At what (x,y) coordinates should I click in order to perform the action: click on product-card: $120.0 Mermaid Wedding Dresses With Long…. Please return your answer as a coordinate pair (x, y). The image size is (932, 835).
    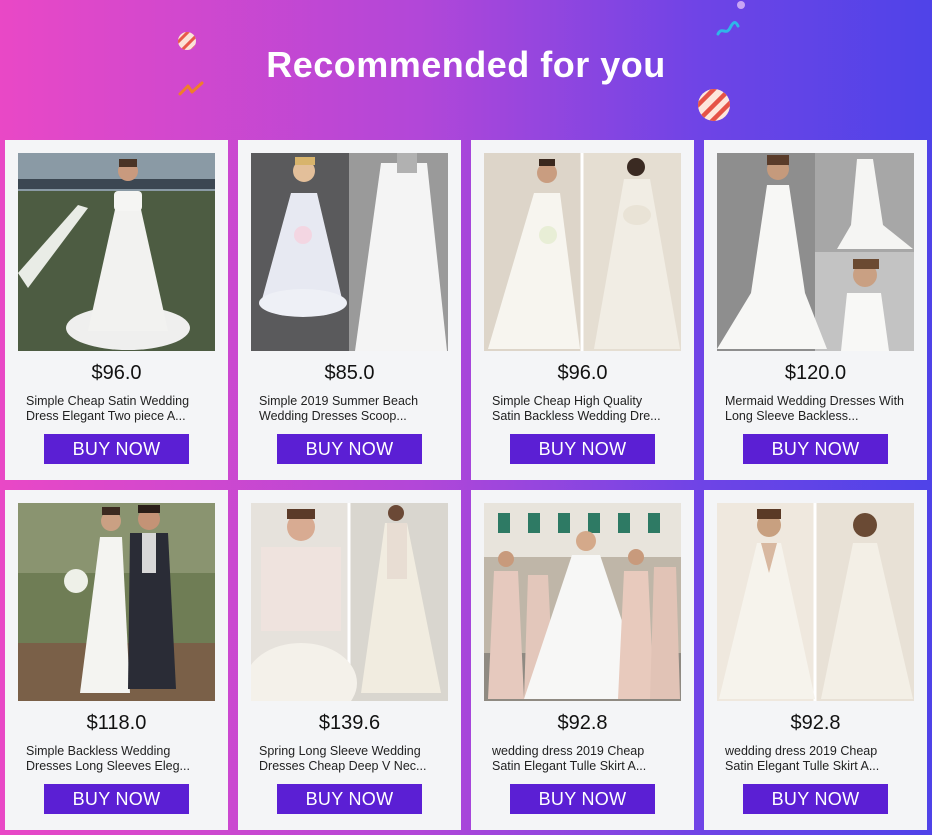
    Looking at the image, I should click on (815, 310).